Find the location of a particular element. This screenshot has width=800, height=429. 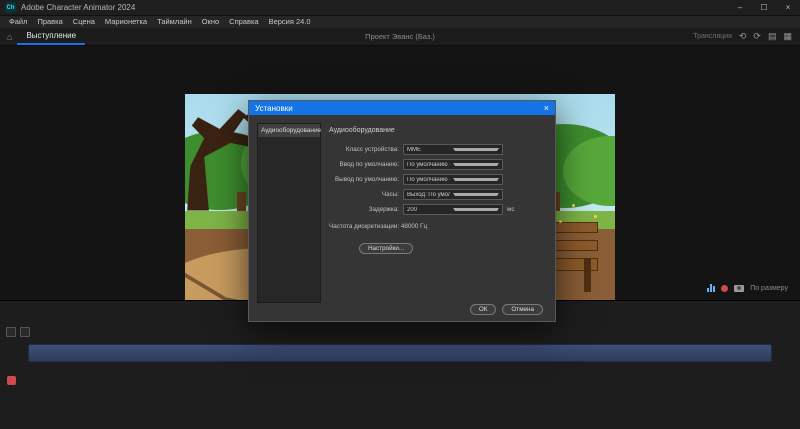

menu-puppet: Марионетка is located at coordinates (126, 22).